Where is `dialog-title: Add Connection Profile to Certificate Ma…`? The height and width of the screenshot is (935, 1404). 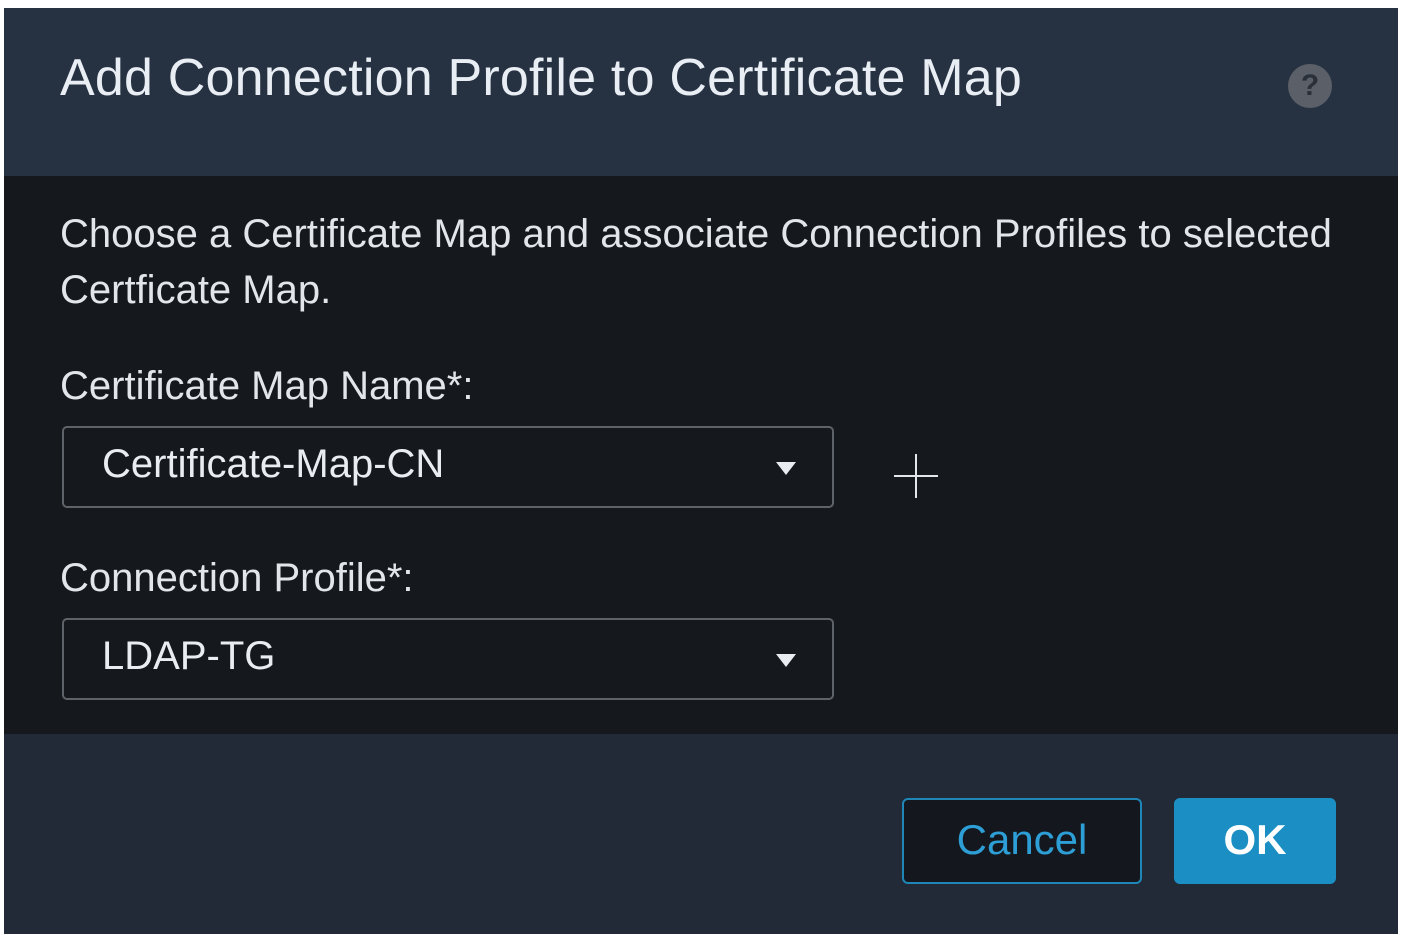
dialog-title: Add Connection Profile to Certificate Ma… is located at coordinates (541, 78).